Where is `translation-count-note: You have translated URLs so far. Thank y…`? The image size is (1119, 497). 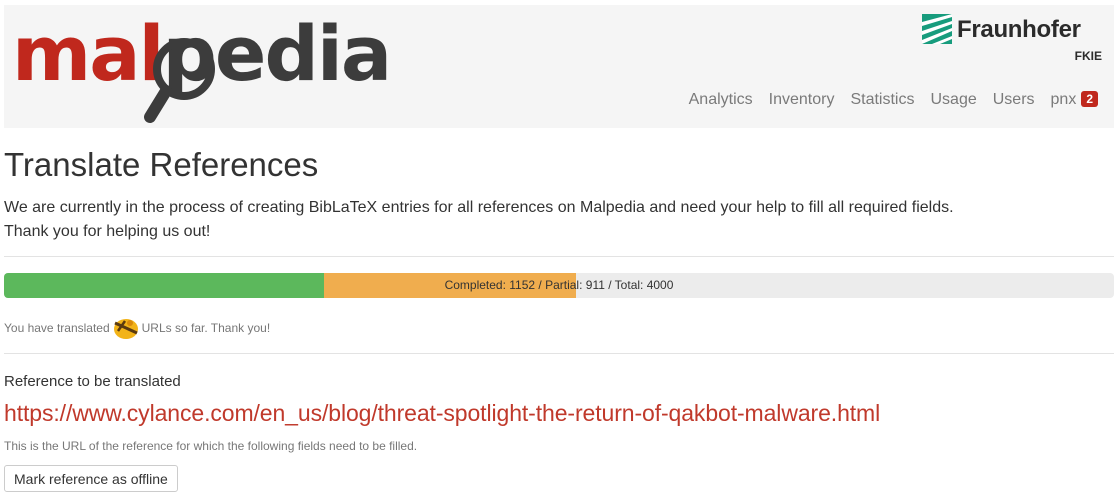 translation-count-note: You have translated URLs so far. Thank y… is located at coordinates (137, 328).